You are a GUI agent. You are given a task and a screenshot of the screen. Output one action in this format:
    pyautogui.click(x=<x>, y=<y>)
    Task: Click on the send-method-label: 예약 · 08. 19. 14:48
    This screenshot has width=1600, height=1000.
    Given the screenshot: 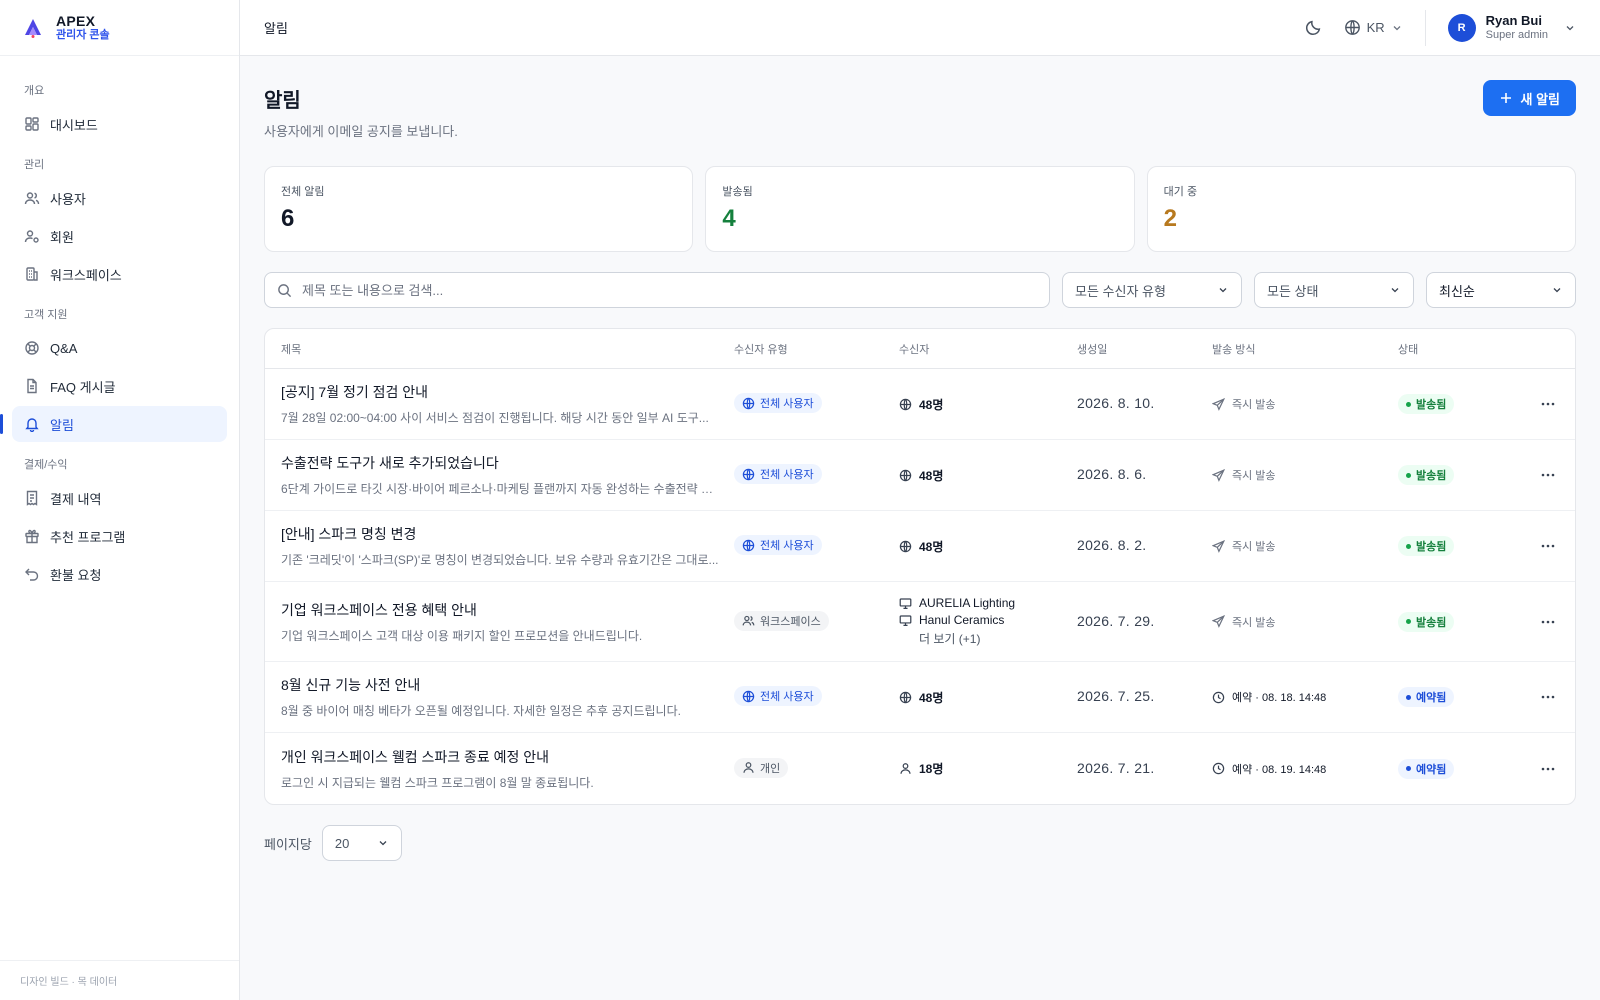 What is the action you would take?
    pyautogui.click(x=1279, y=769)
    